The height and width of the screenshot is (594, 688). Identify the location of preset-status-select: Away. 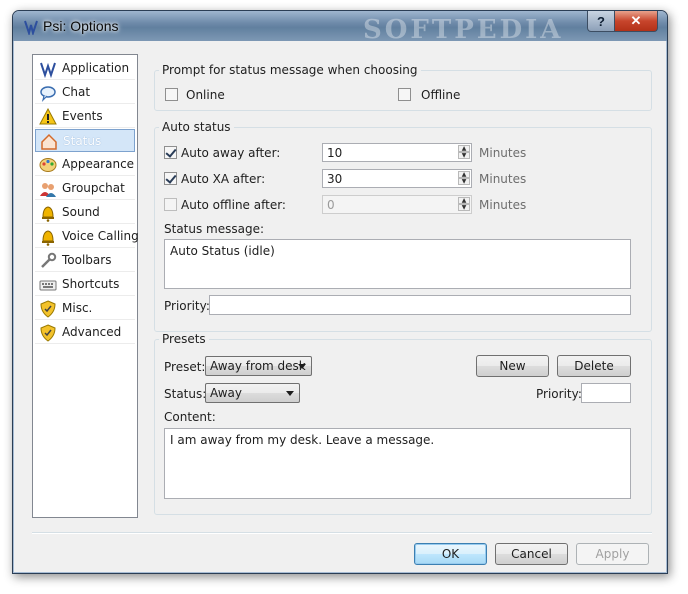
(252, 393).